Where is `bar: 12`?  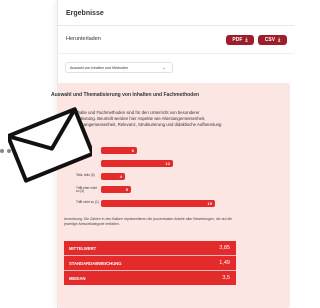
bar: 12 is located at coordinates (137, 163).